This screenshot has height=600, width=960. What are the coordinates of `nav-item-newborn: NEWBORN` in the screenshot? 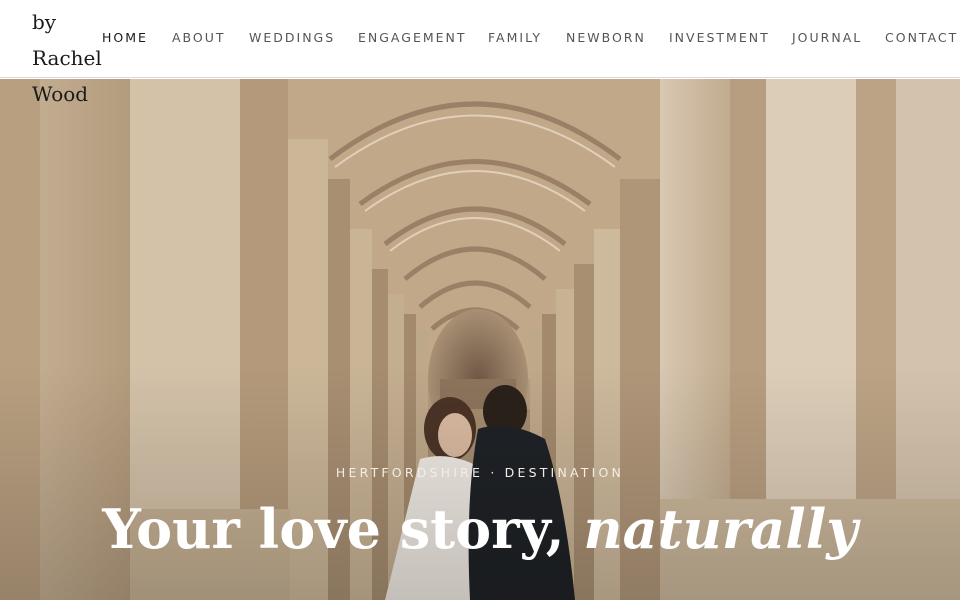 It's located at (606, 38).